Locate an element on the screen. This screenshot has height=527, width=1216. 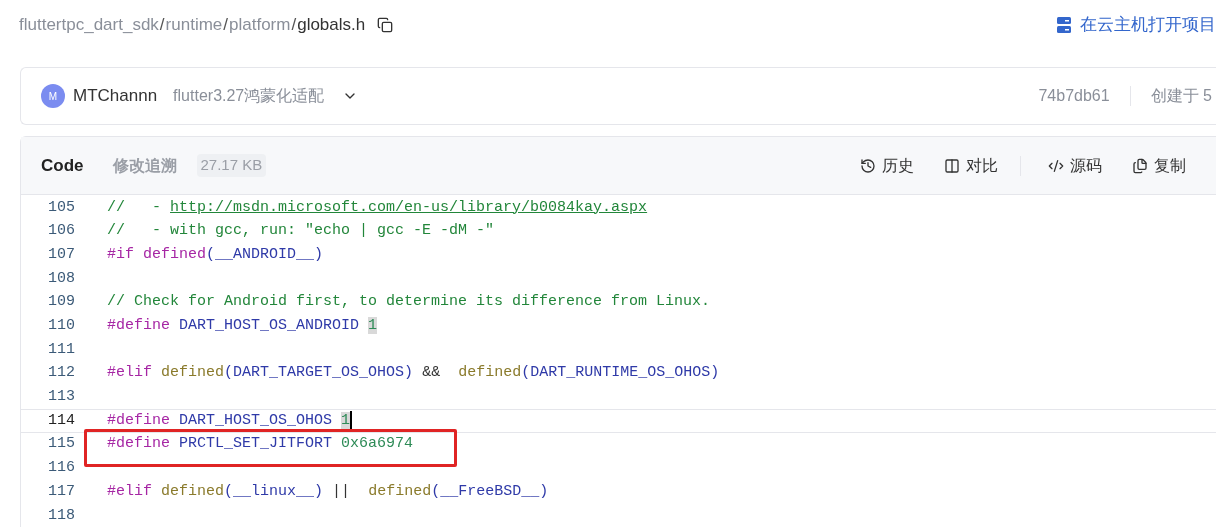
open-in-cloud-link: 在云主机打开项目 is located at coordinates (1148, 25).